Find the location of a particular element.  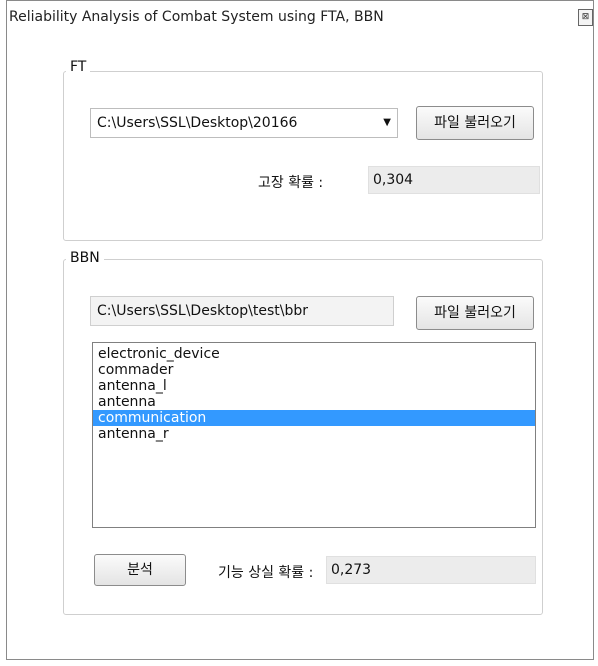

list-item: electronic_device is located at coordinates (314, 354).